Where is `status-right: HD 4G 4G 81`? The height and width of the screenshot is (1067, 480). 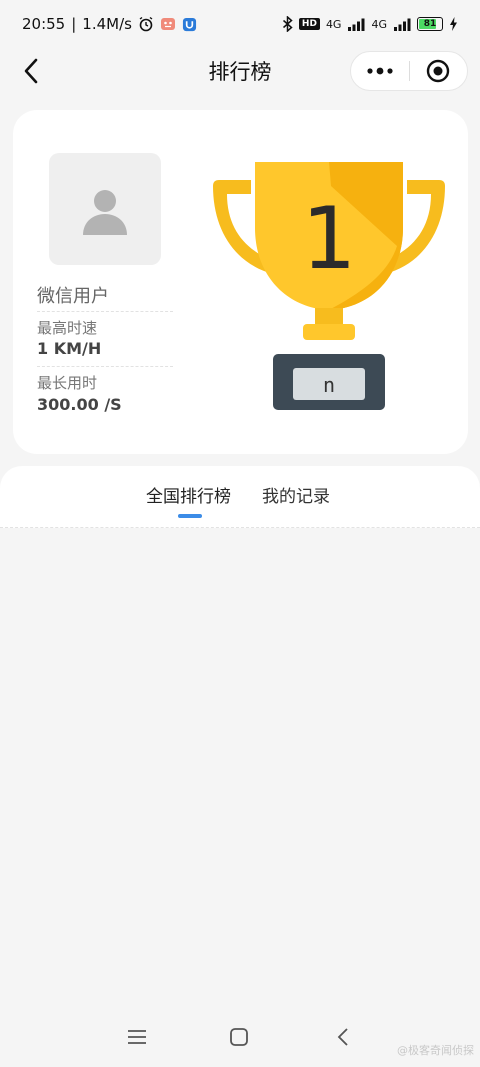 status-right: HD 4G 4G 81 is located at coordinates (370, 24).